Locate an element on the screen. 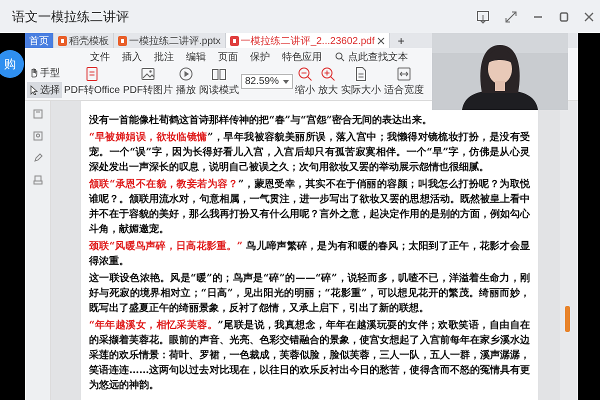 The image size is (600, 400). tool-button: PDF转图片 is located at coordinates (148, 81).